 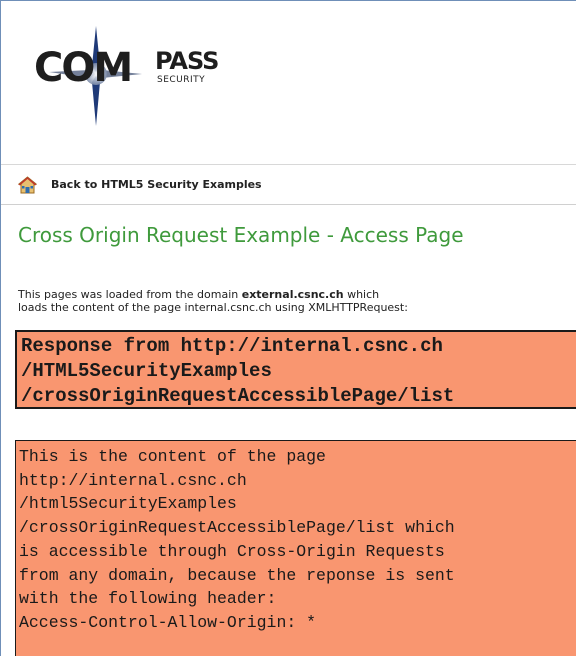 I want to click on back-to-examples-link: Back to HTML5 Security Examples, so click(x=156, y=184).